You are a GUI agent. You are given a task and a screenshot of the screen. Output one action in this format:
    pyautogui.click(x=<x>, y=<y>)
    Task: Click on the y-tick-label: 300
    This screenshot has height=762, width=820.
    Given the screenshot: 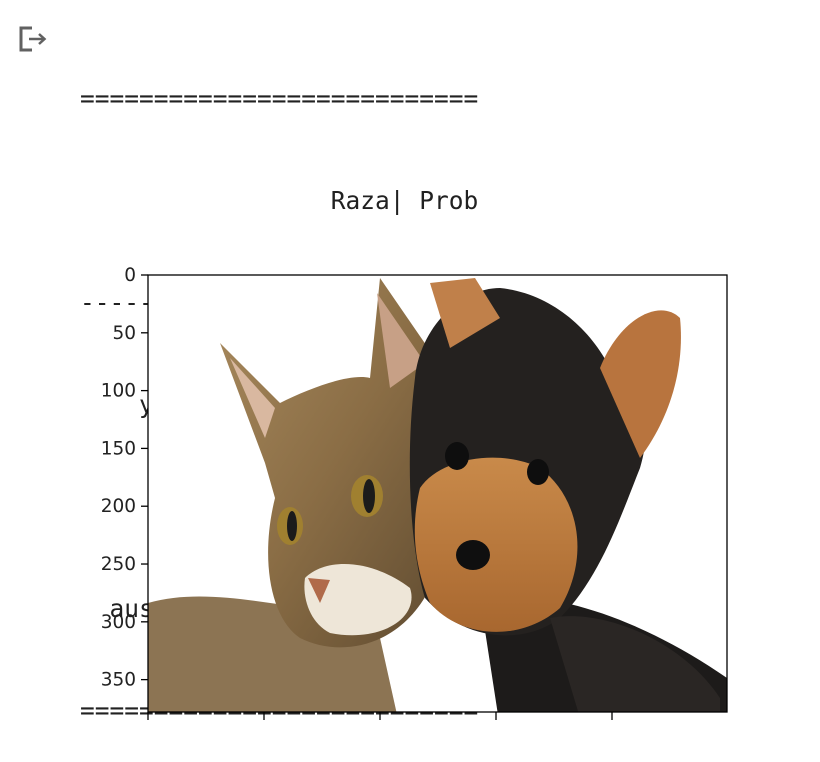 What is the action you would take?
    pyautogui.click(x=118, y=622)
    